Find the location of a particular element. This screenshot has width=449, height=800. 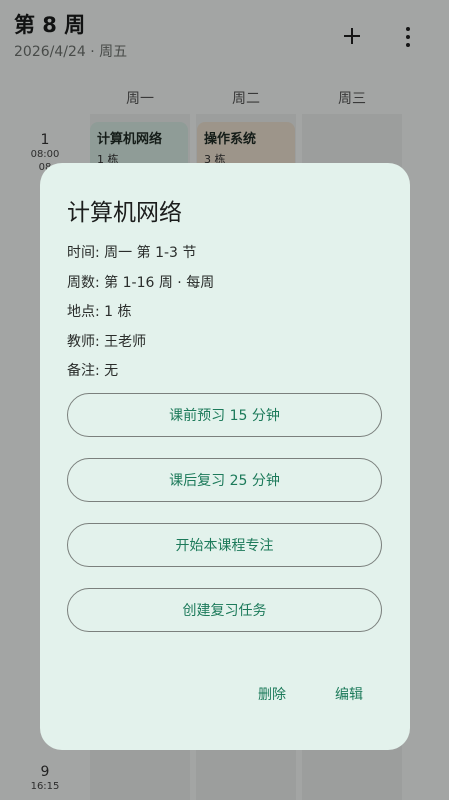

location-info: 地点: 1 栋 is located at coordinates (99, 312).